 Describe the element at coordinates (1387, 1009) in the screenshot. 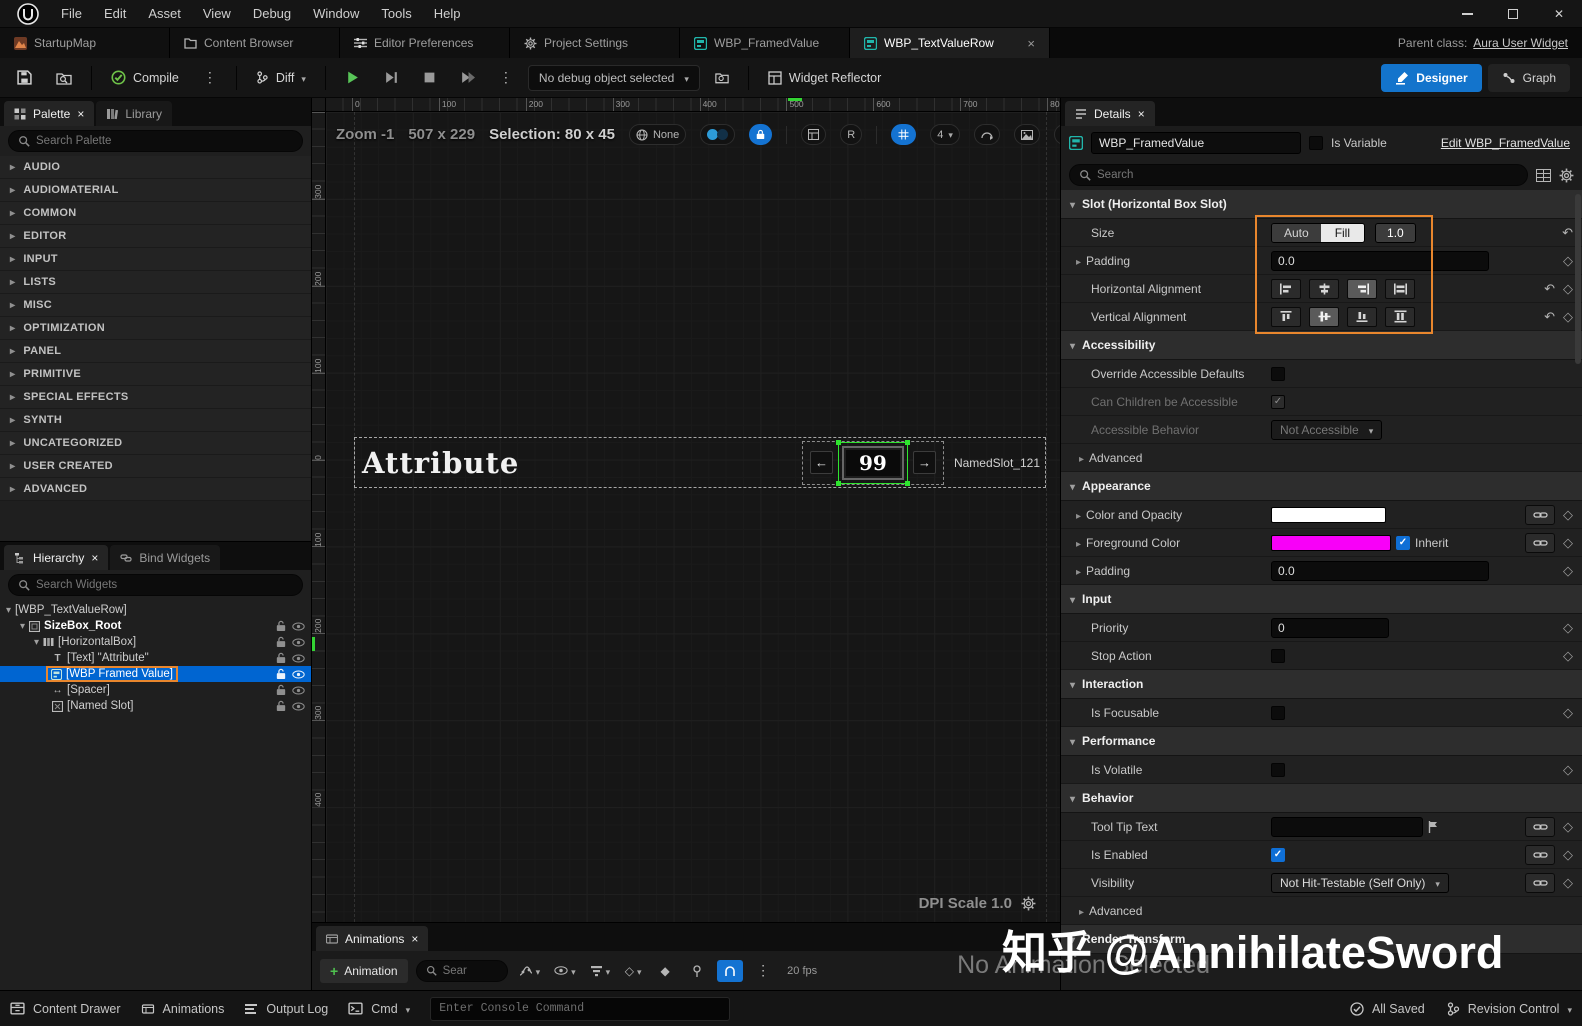

I see `all-saved-indicator: All Saved` at that location.